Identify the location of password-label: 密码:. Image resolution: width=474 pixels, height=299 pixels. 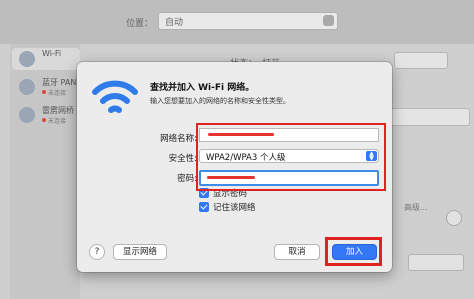
(187, 179).